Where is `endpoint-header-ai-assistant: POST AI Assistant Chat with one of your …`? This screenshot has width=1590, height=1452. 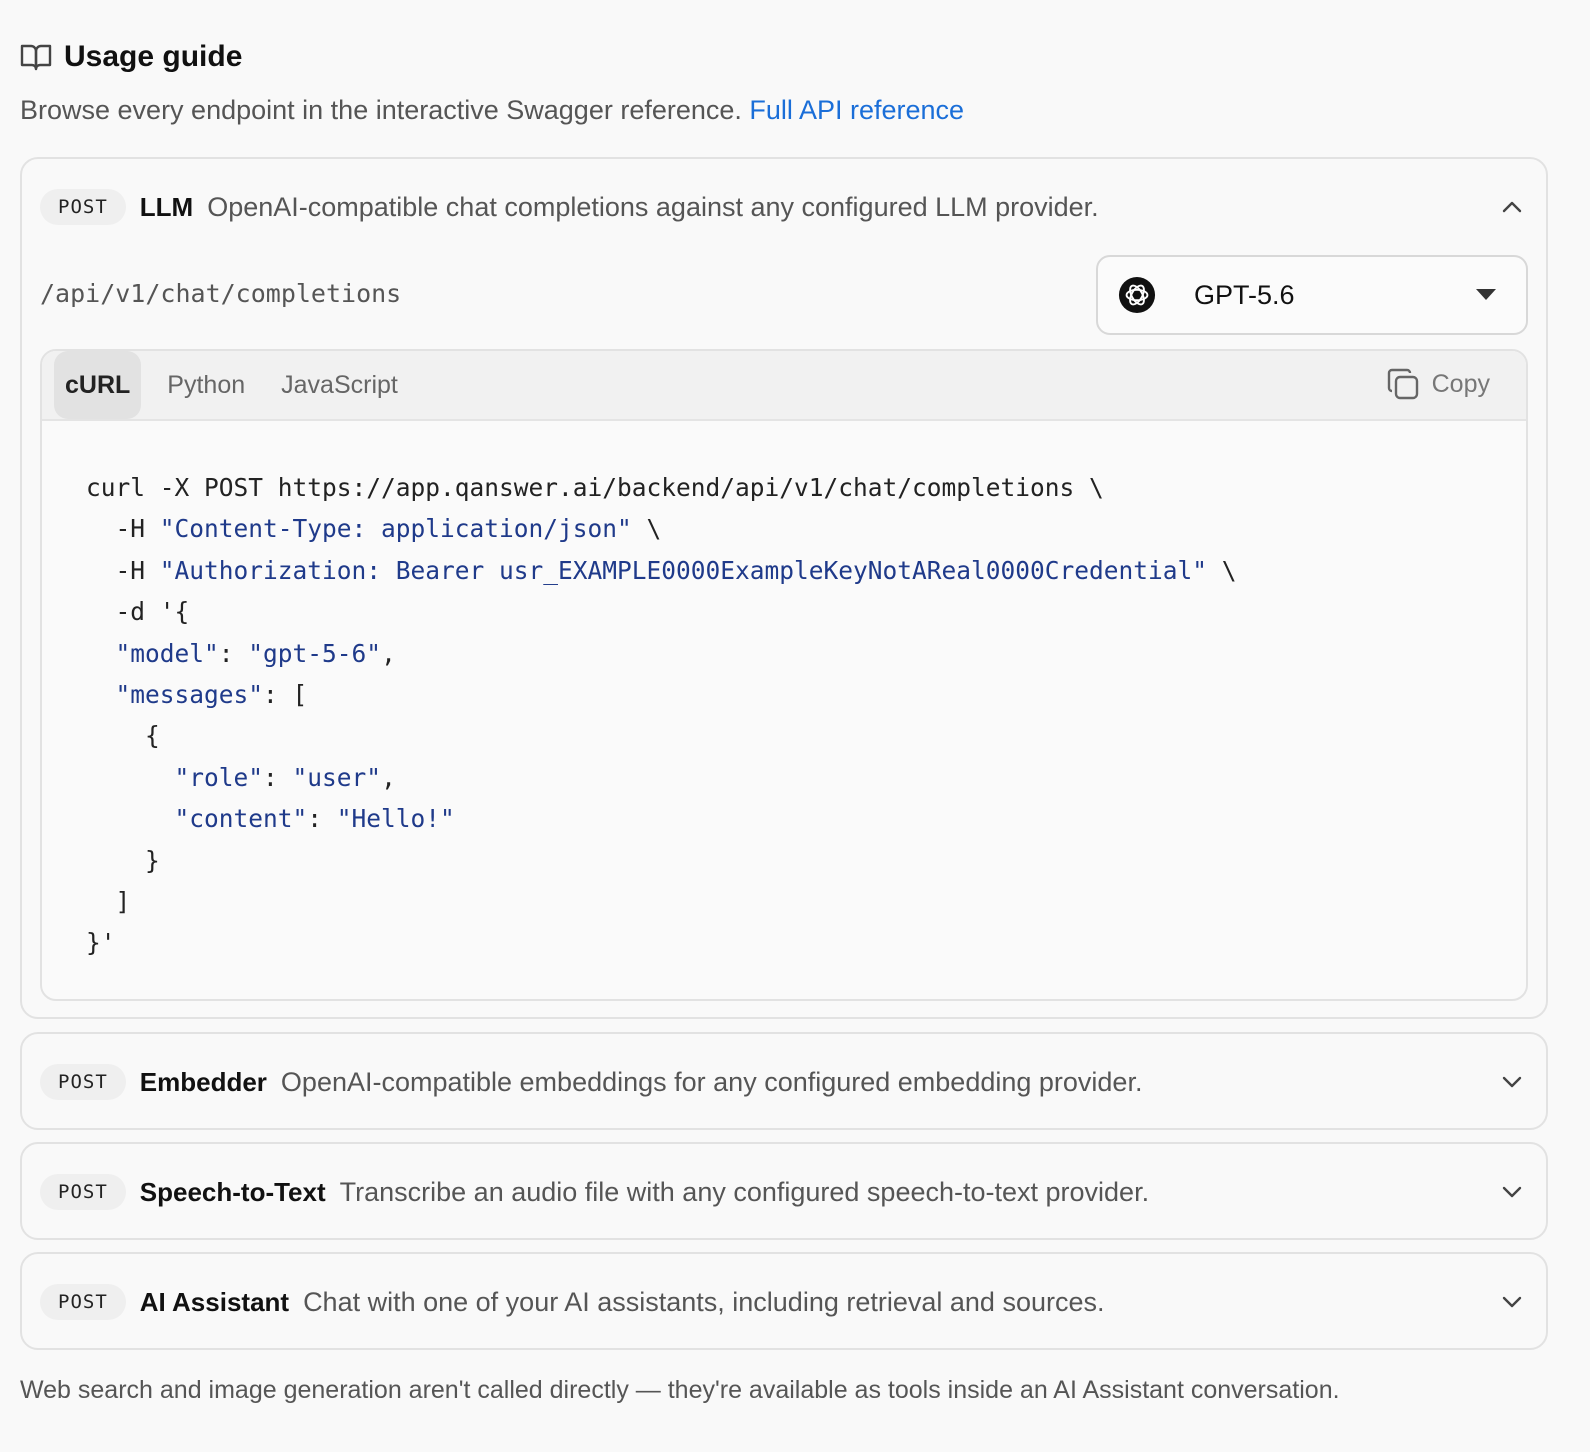
endpoint-header-ai-assistant: POST AI Assistant Chat with one of your … is located at coordinates (784, 1302).